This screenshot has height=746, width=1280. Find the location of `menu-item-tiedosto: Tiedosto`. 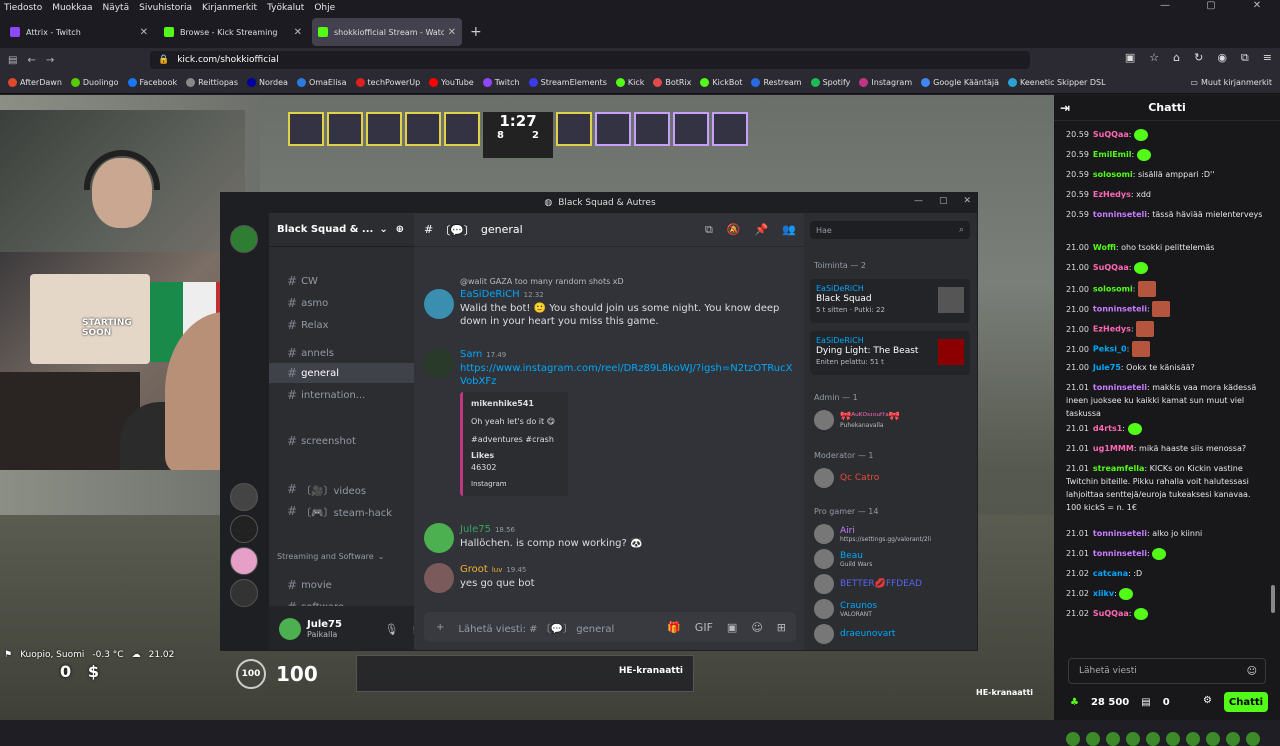

menu-item-tiedosto: Tiedosto is located at coordinates (23, 8).